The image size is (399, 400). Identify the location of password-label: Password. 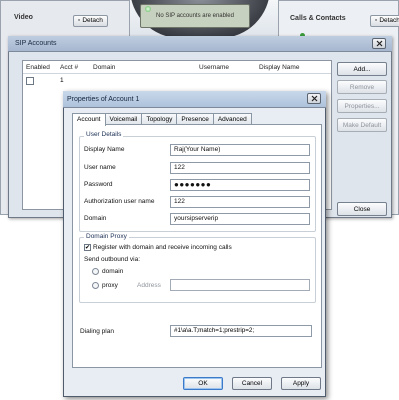
(98, 184).